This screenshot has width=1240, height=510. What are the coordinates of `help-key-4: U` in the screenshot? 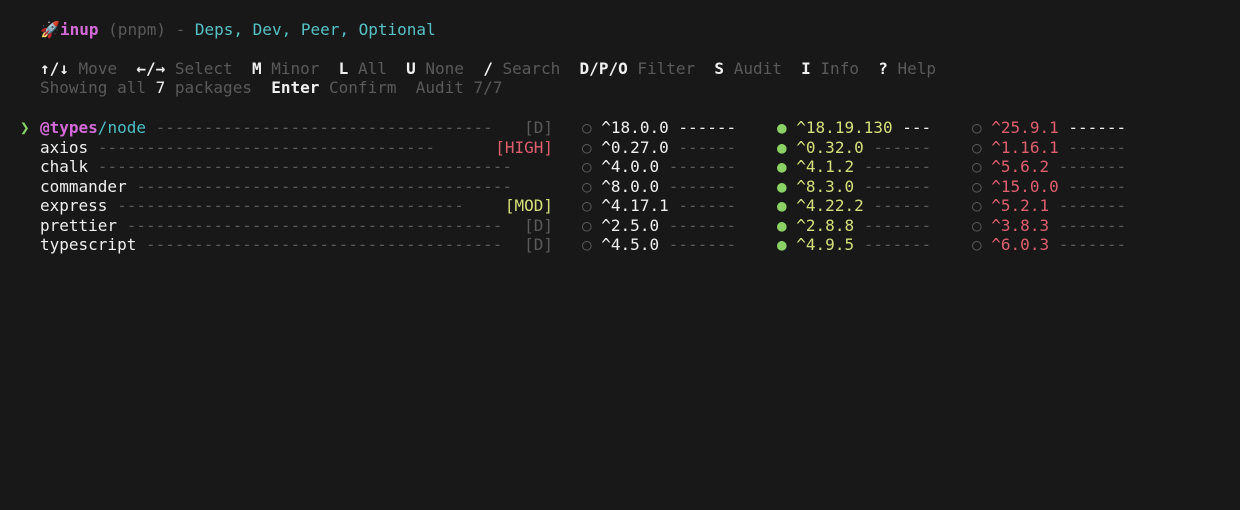 It's located at (411, 68).